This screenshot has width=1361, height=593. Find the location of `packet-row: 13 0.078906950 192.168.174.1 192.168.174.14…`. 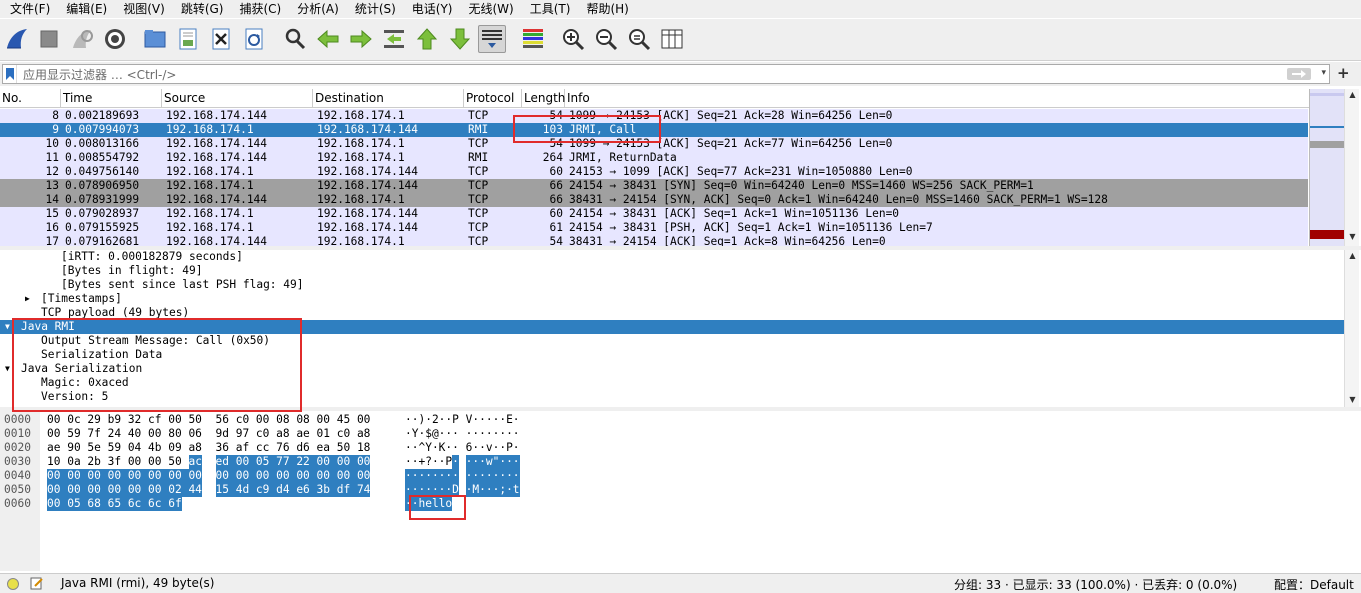

packet-row: 13 0.078906950 192.168.174.1 192.168.174.14… is located at coordinates (654, 186).